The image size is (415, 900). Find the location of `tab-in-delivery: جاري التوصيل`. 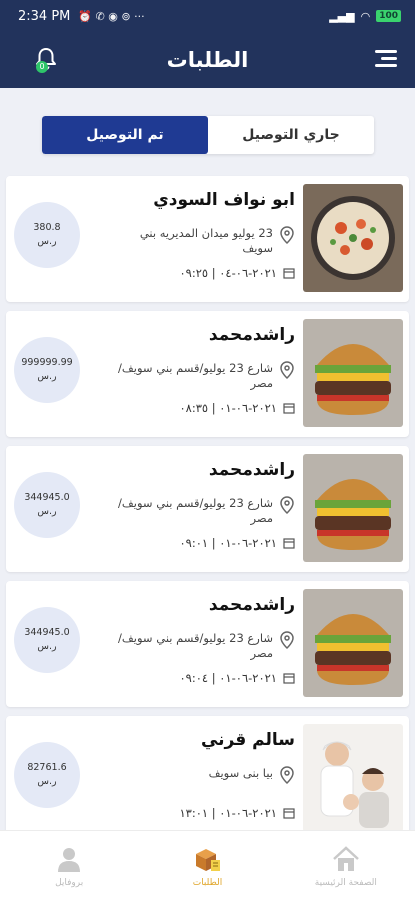

tab-in-delivery: جاري التوصيل is located at coordinates (291, 135).